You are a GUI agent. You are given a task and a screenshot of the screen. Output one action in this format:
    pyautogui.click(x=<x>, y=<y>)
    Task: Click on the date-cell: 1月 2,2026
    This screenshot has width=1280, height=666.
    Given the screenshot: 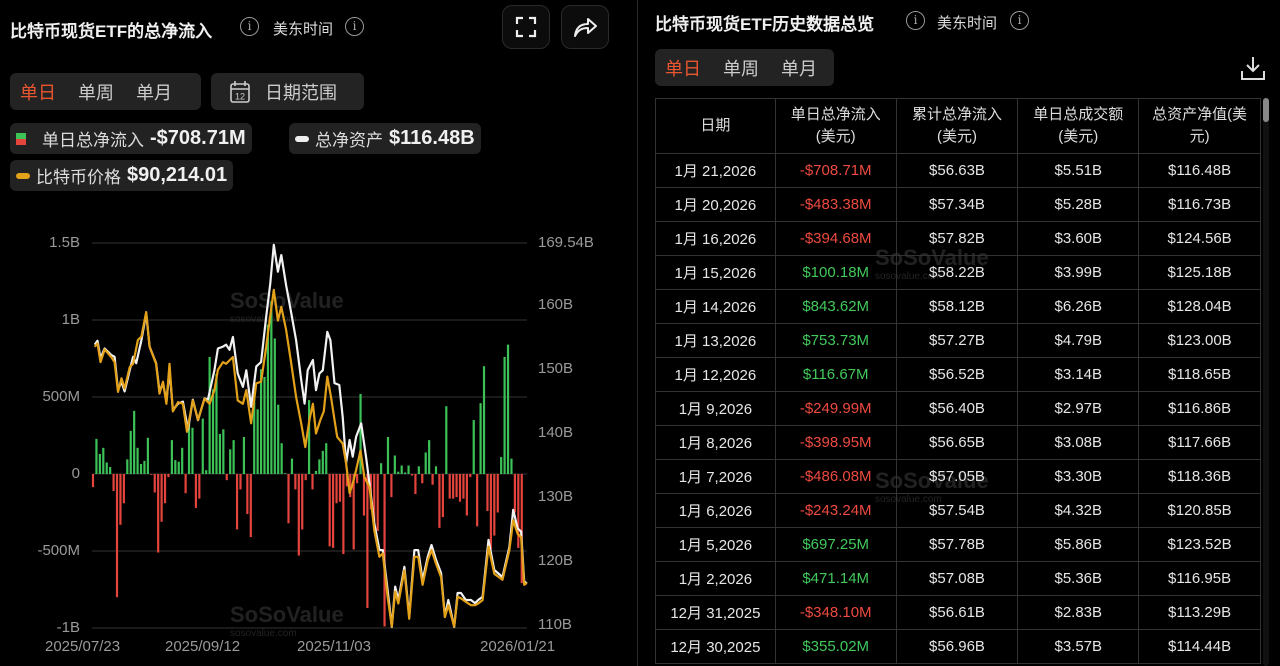 What is the action you would take?
    pyautogui.click(x=715, y=578)
    